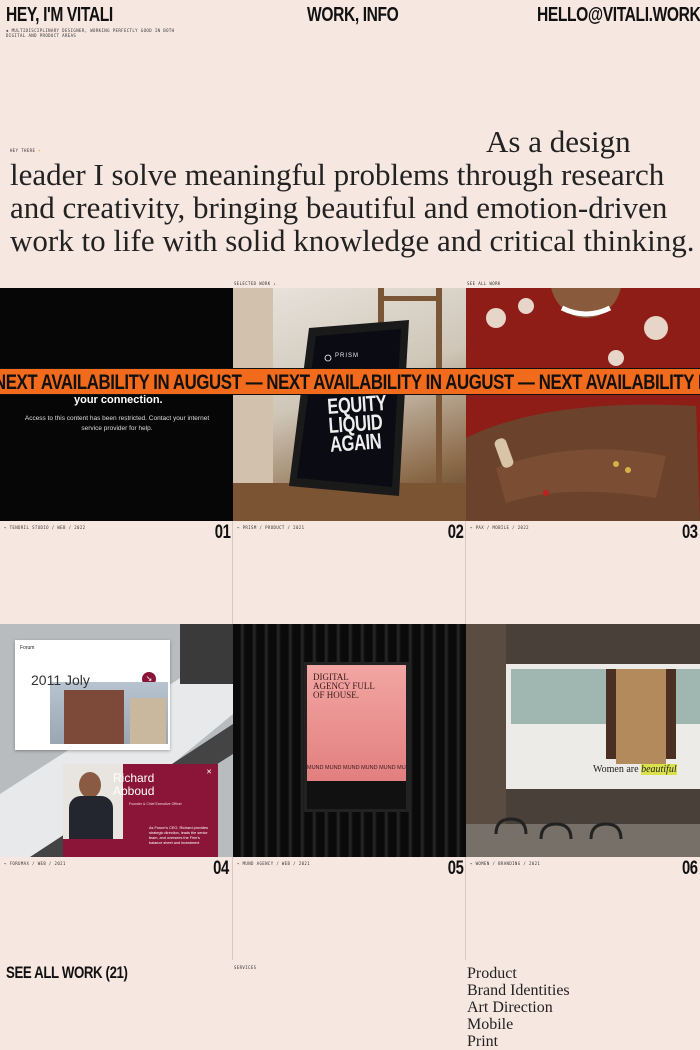 Image resolution: width=700 pixels, height=1050 pixels. I want to click on project-caption: → TENDRIL STUDIO / WEB / 2022, so click(45, 527).